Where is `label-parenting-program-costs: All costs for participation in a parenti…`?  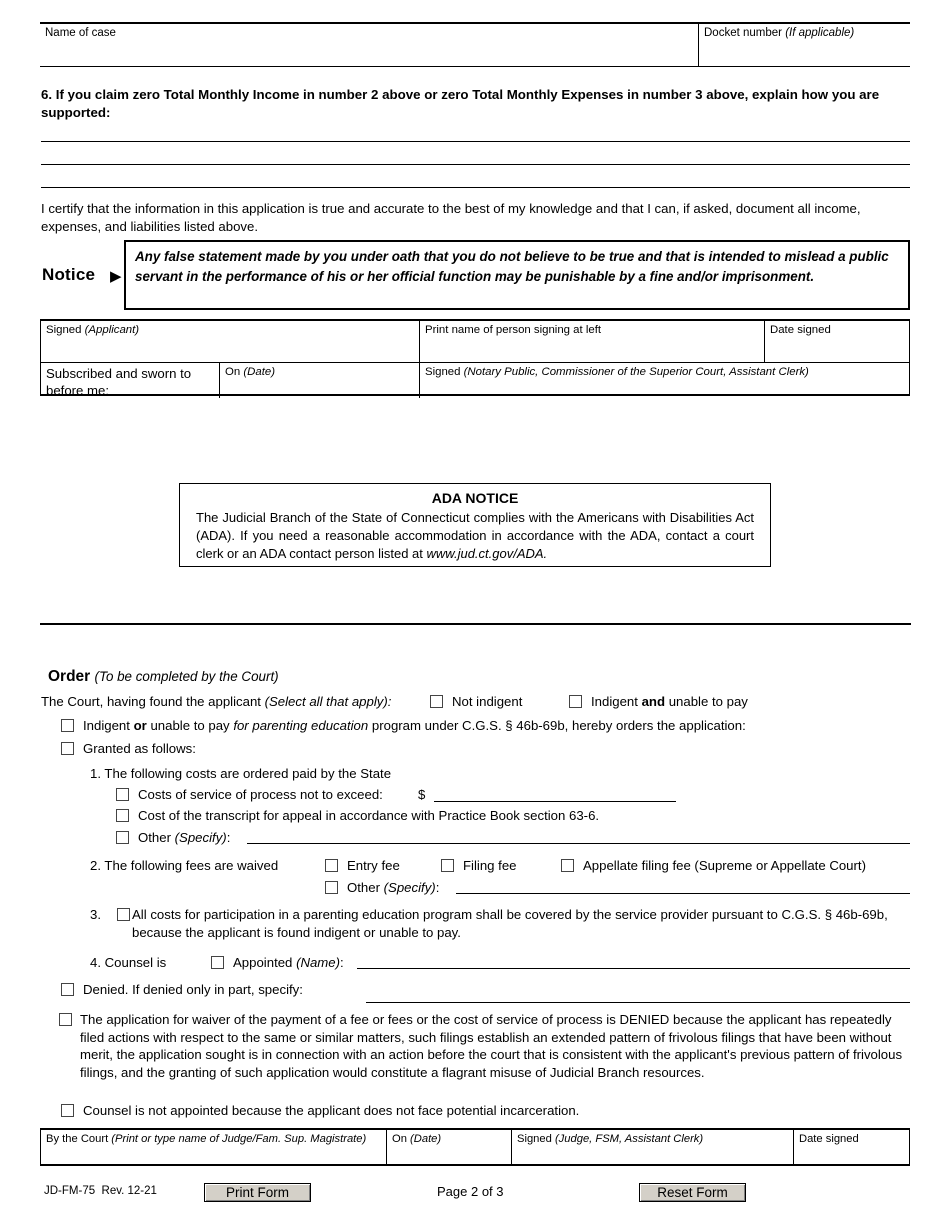 label-parenting-program-costs: All costs for participation in a parenti… is located at coordinates (510, 923).